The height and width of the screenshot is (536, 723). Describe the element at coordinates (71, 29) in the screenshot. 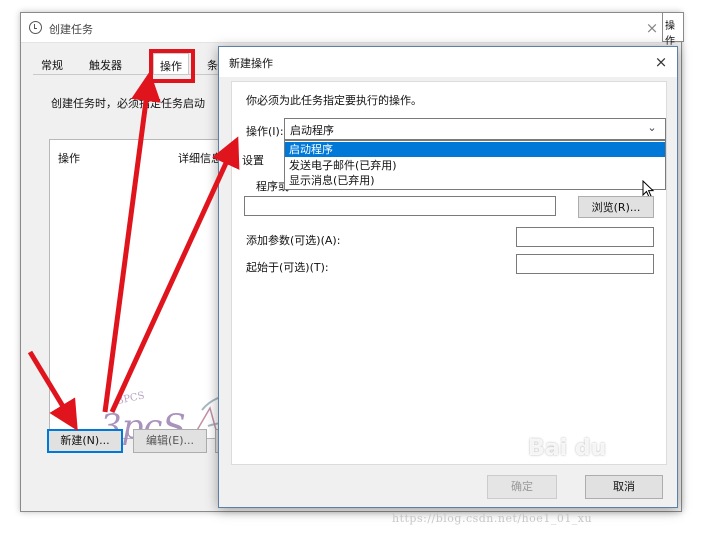

I see `window-title: 创建任务` at that location.